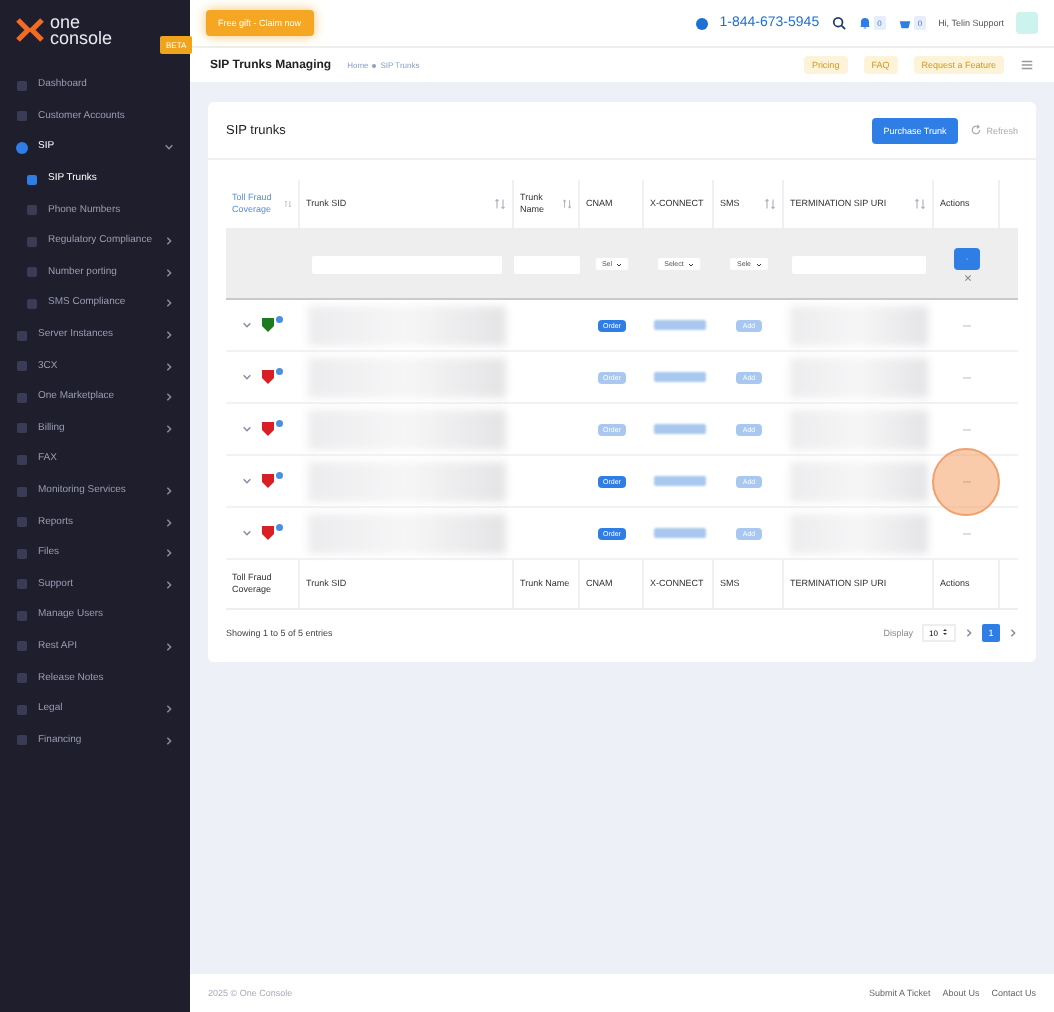 This screenshot has height=1012, width=1054. I want to click on bell-icon, so click(864, 23).